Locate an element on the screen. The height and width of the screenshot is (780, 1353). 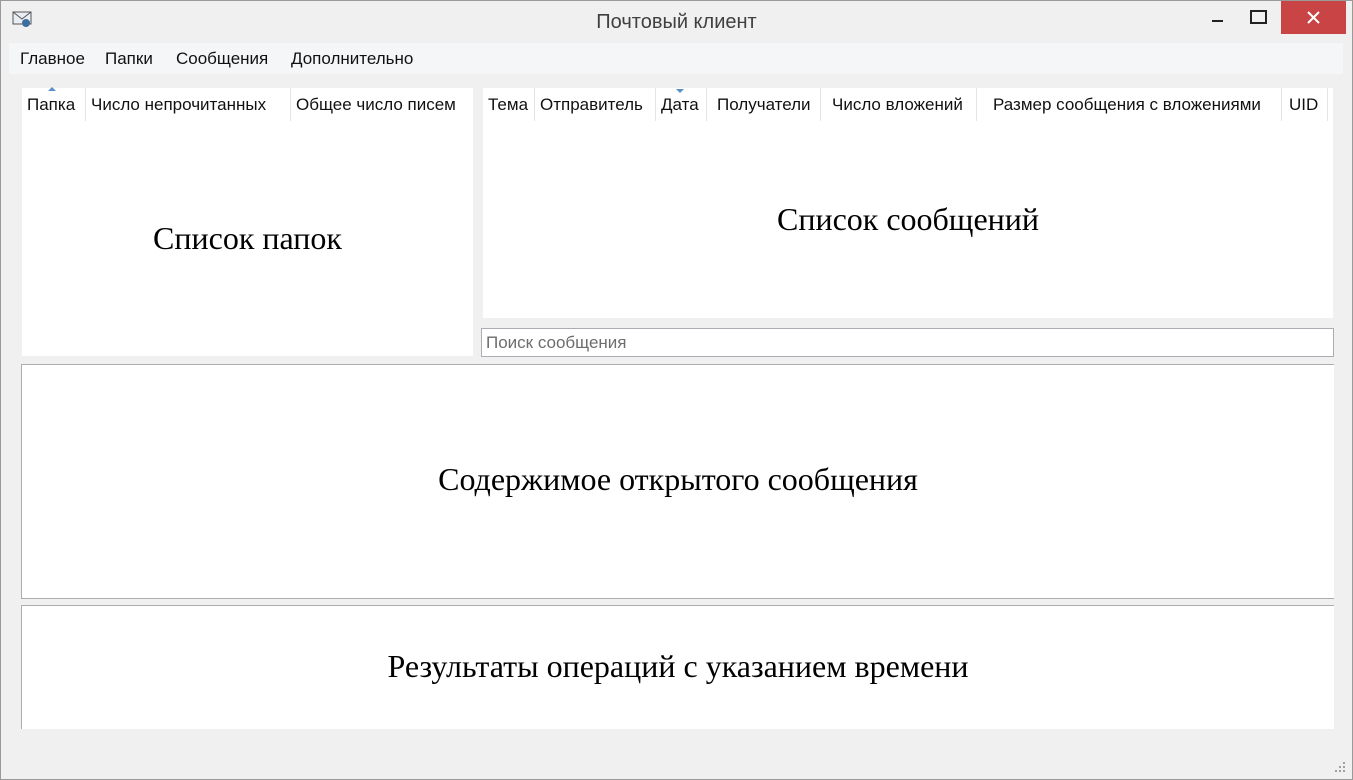
column-header-unread: Число непрочитанных is located at coordinates (188, 104).